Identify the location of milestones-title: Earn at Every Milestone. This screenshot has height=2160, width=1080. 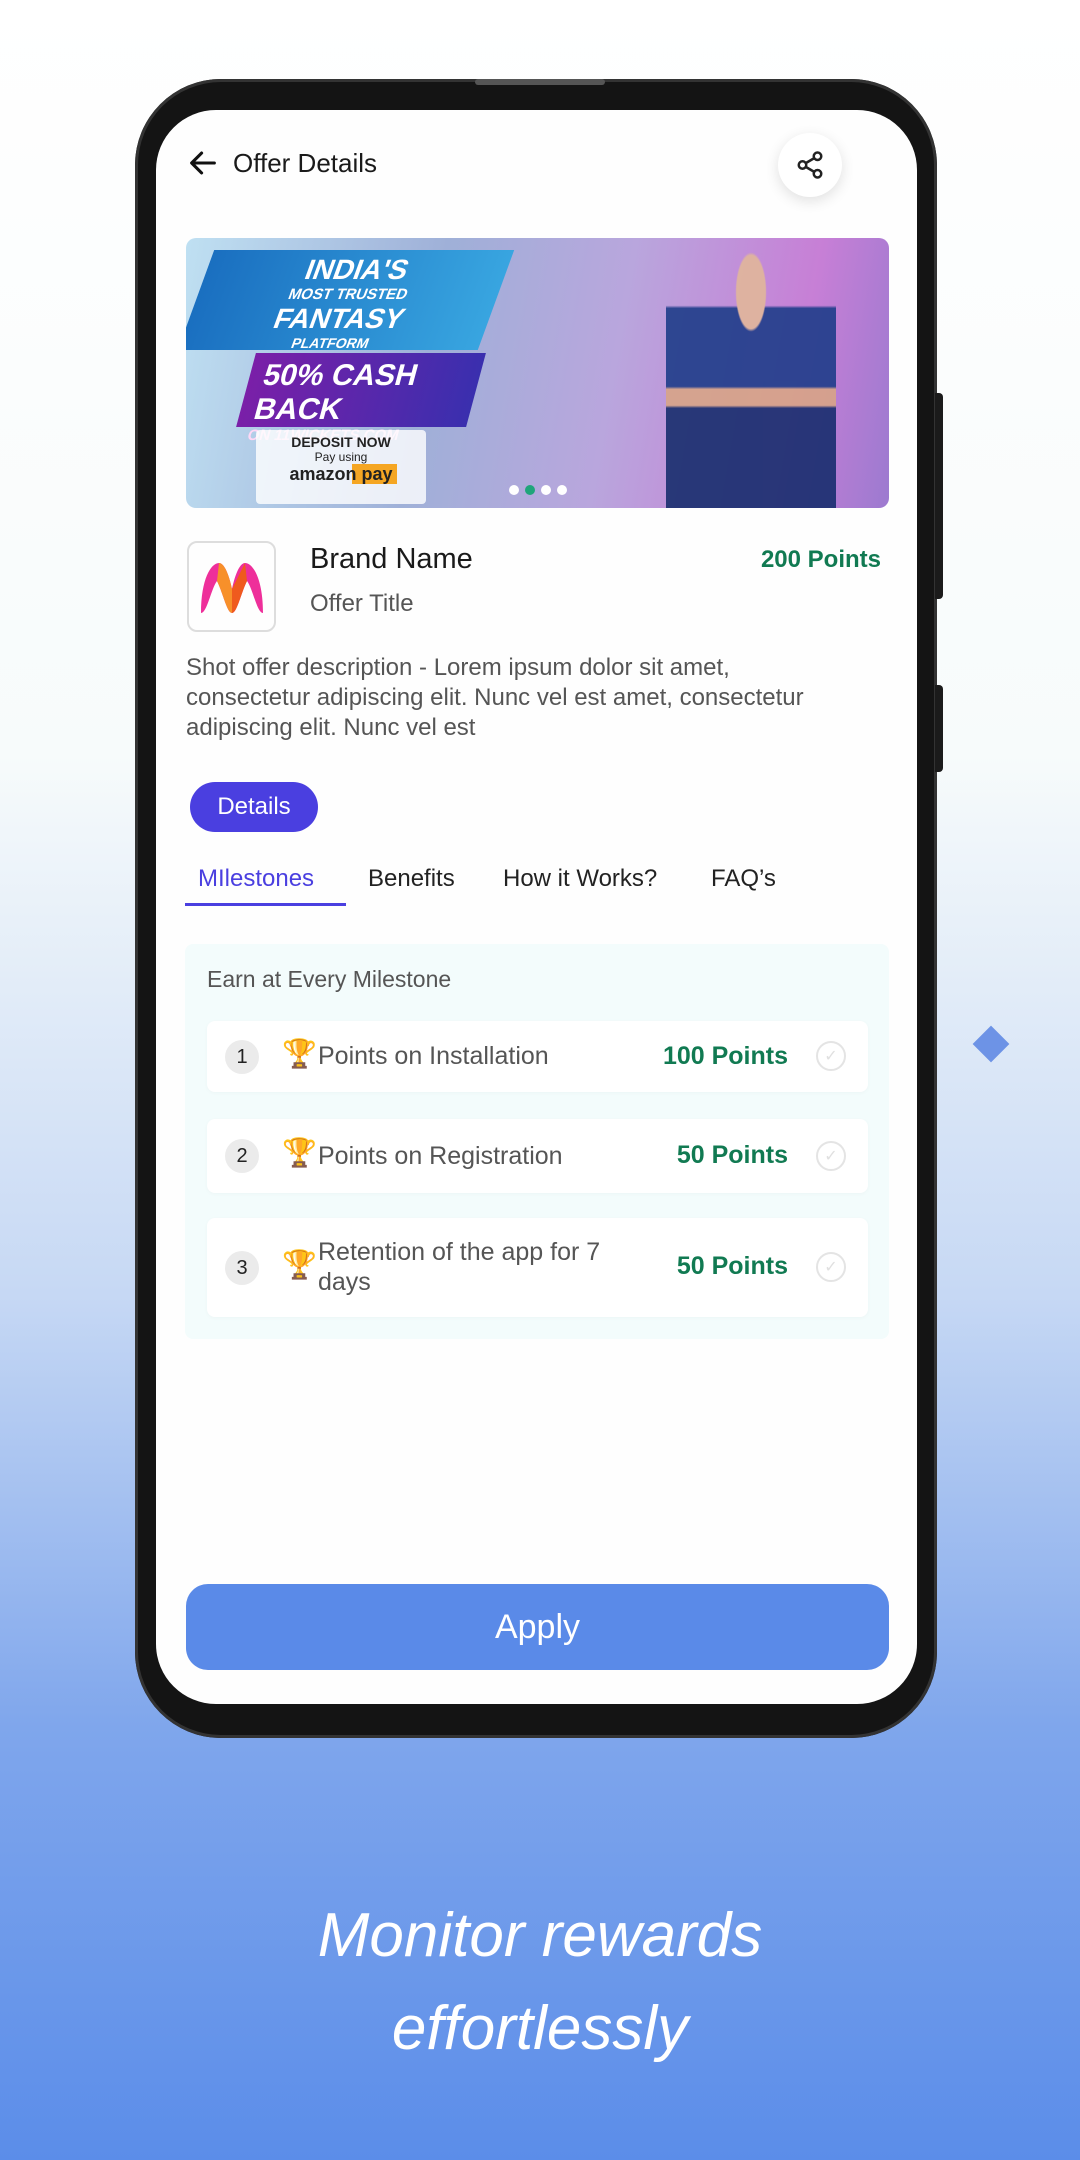
(329, 979).